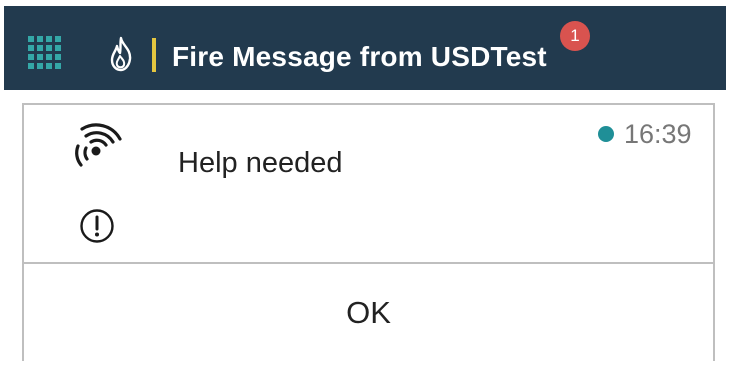  What do you see at coordinates (658, 134) in the screenshot?
I see `message-time: 16:39` at bounding box center [658, 134].